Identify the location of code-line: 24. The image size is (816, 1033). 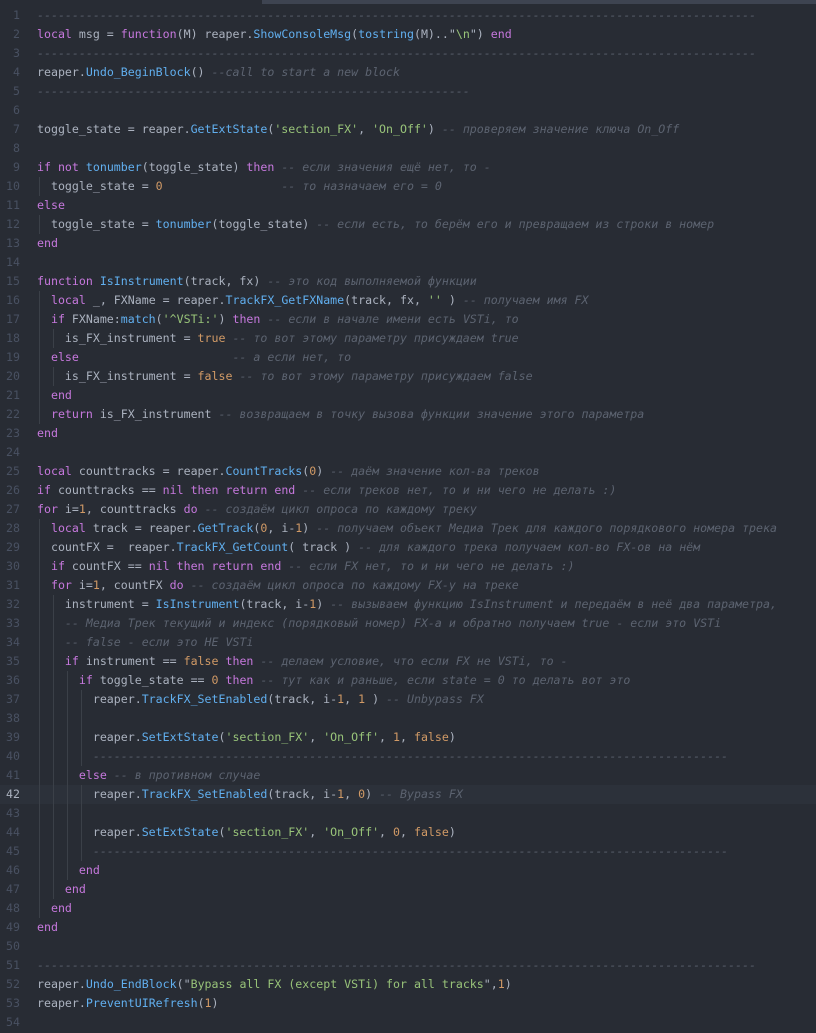
(408, 452).